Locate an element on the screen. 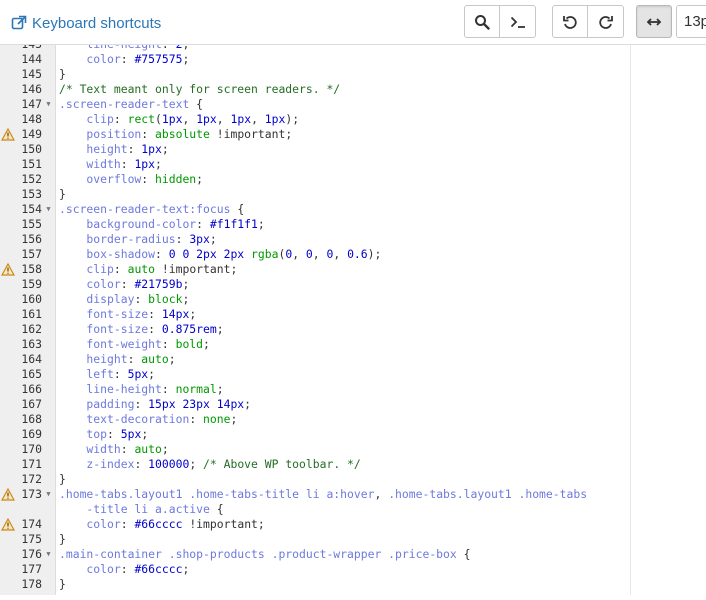 The width and height of the screenshot is (706, 600). code-text: clip: auto !important; is located at coordinates (148, 269).